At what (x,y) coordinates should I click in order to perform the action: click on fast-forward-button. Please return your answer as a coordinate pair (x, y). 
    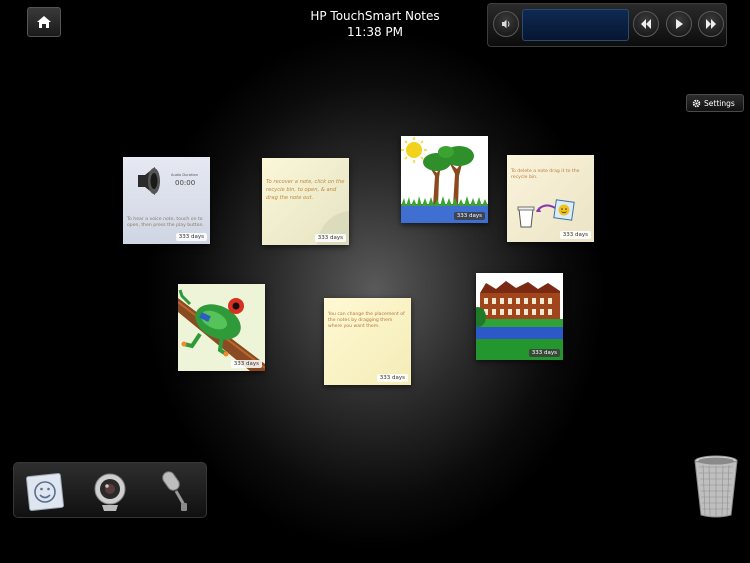
    Looking at the image, I should click on (711, 24).